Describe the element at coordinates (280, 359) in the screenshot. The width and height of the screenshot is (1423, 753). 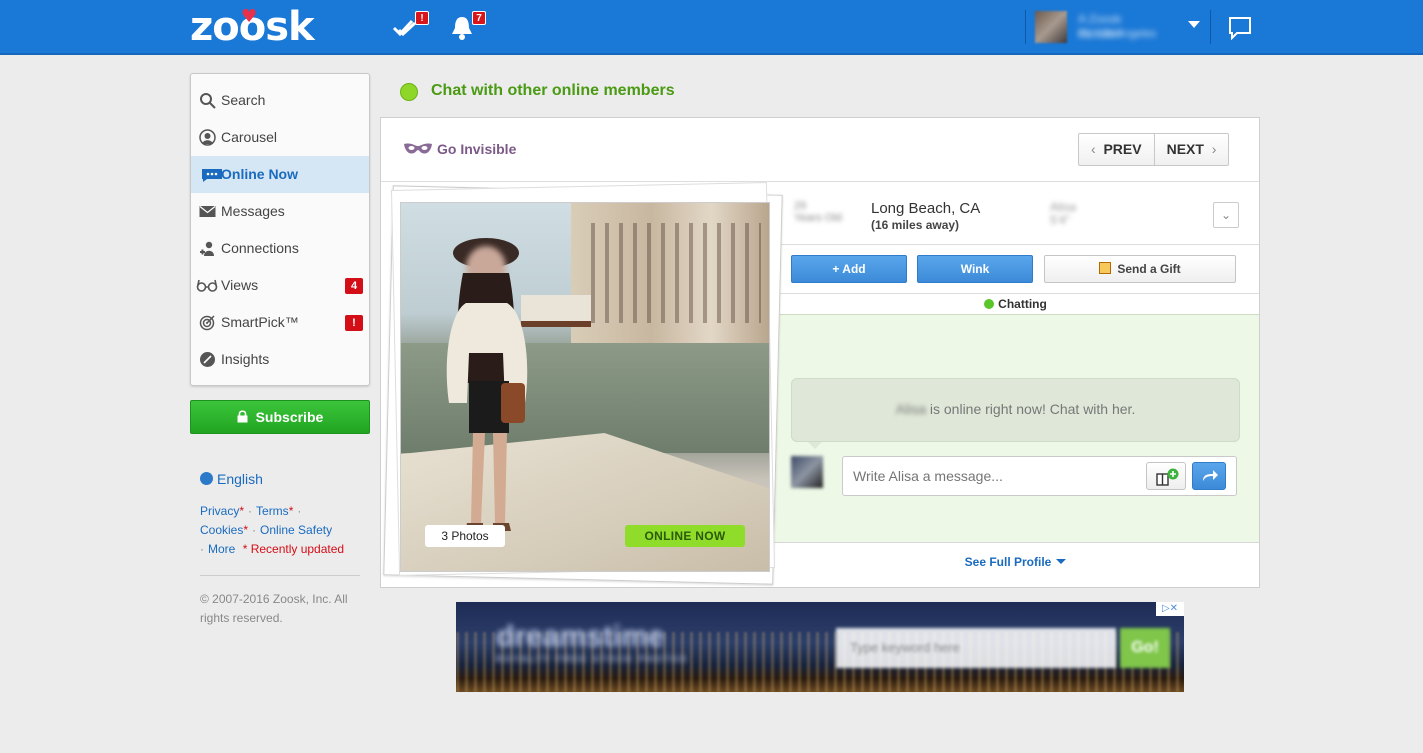
I see `sidebar-item-insights: Insights` at that location.